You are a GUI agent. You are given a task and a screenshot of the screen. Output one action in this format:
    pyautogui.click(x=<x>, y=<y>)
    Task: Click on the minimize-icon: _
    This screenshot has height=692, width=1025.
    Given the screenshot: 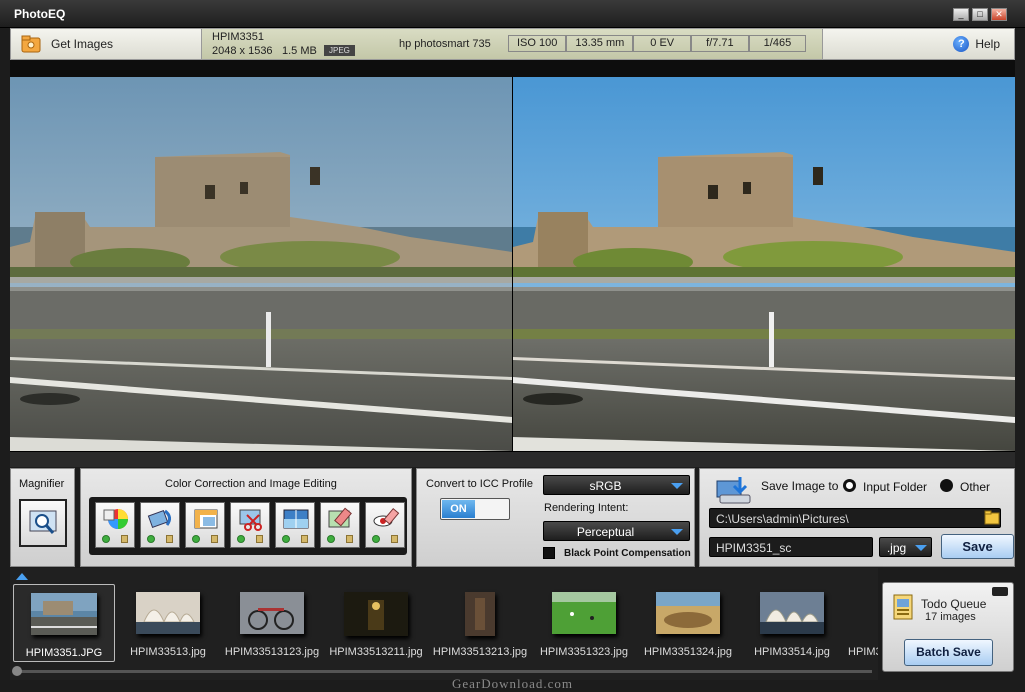 What is the action you would take?
    pyautogui.click(x=961, y=14)
    